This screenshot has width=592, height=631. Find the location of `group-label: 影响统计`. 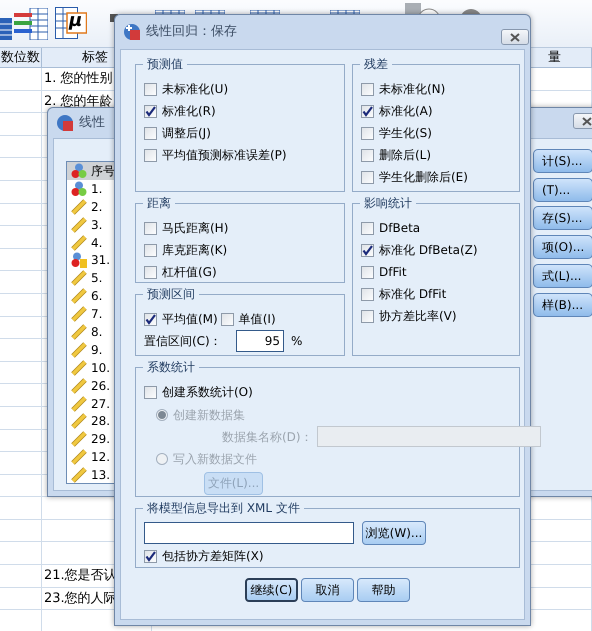

group-label: 影响统计 is located at coordinates (388, 203).